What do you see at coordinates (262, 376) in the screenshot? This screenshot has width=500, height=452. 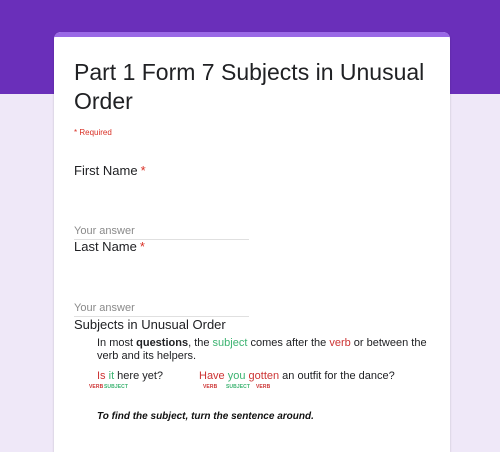 I see `example-verb: gotten` at bounding box center [262, 376].